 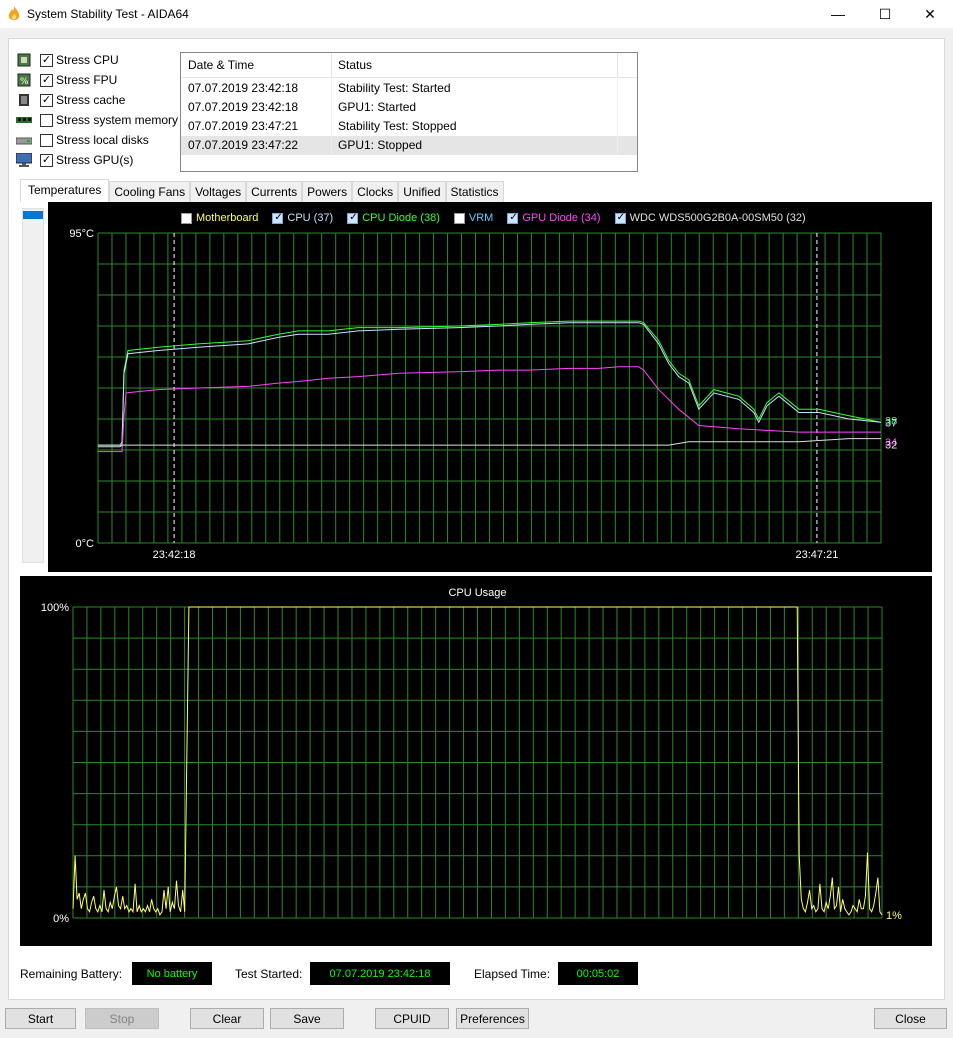 What do you see at coordinates (256, 145) in the screenshot?
I see `log-time: 07.07.2019 23:47:22` at bounding box center [256, 145].